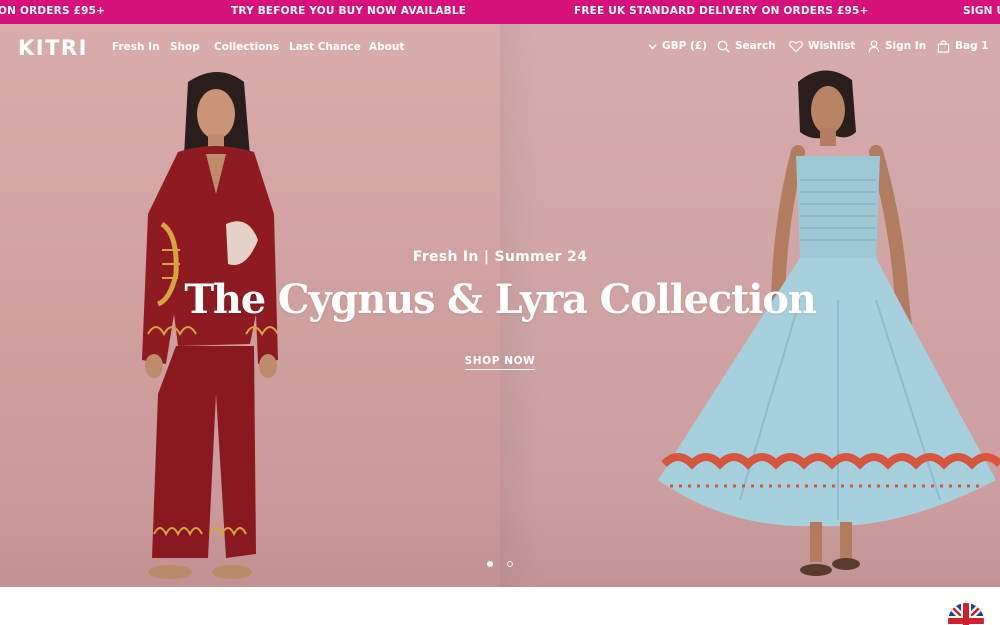  I want to click on nav-shop: Shop, so click(185, 47).